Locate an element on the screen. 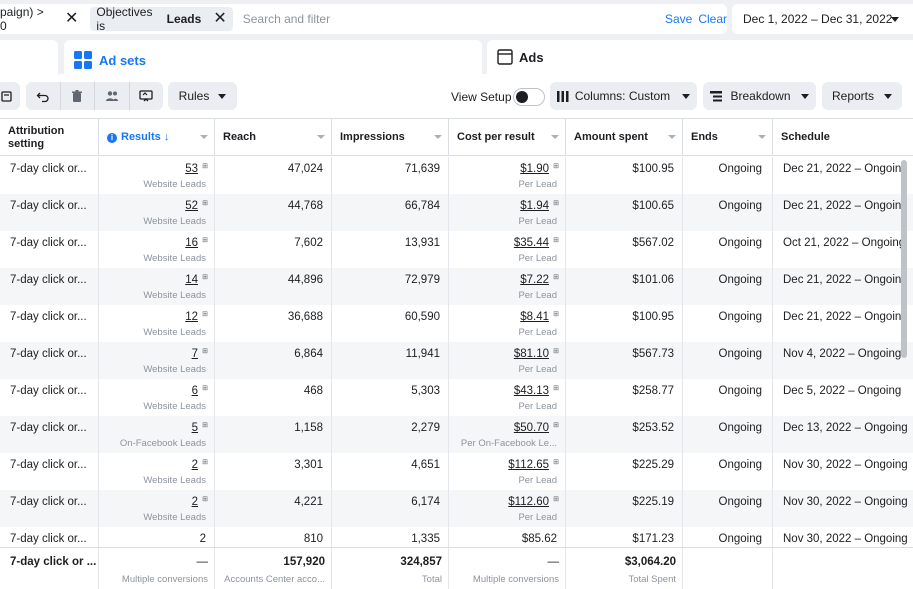  date-range-picker: Dec 1, 2022 – Dec 31, 2022 is located at coordinates (822, 19).